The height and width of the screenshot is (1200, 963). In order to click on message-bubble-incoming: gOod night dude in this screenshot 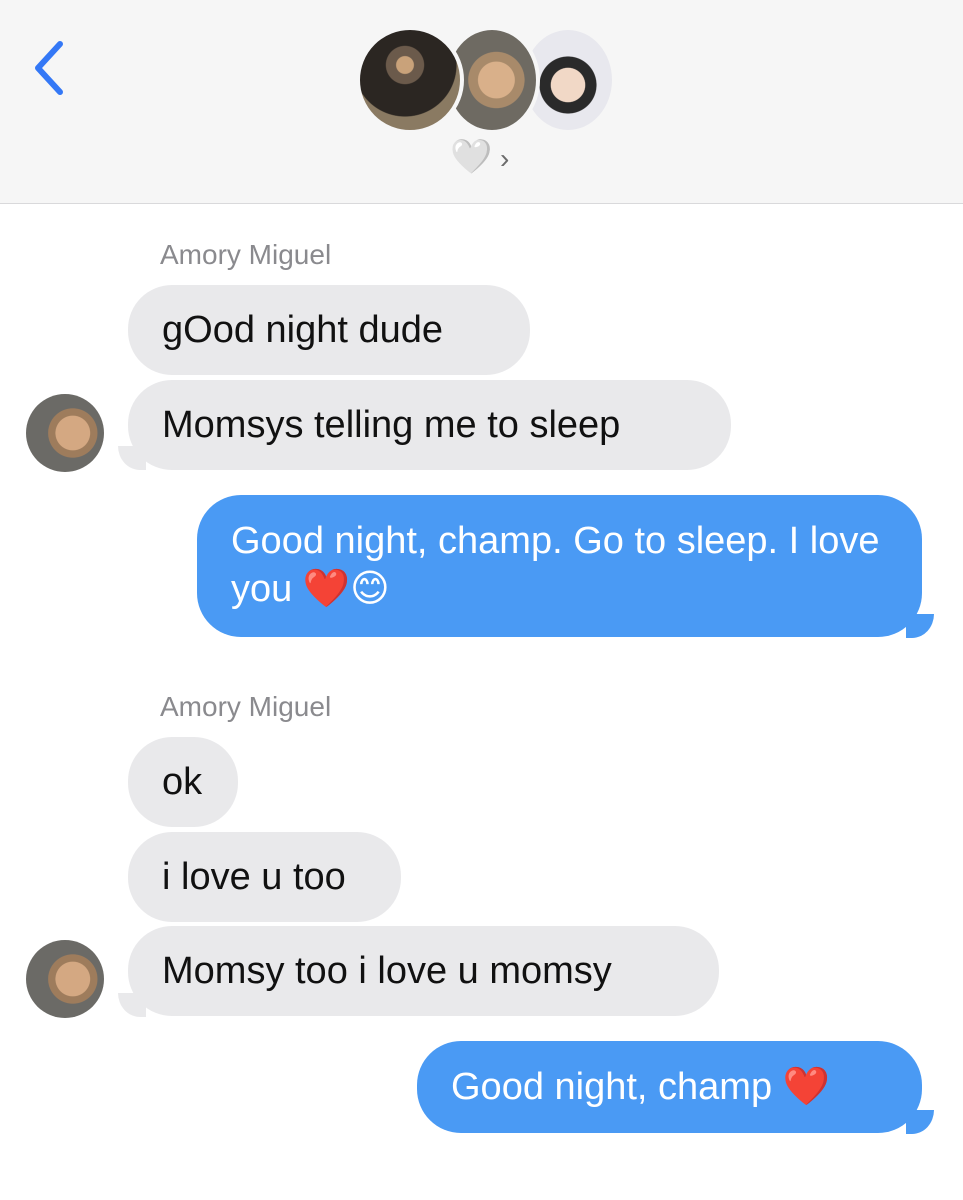, I will do `click(329, 330)`.